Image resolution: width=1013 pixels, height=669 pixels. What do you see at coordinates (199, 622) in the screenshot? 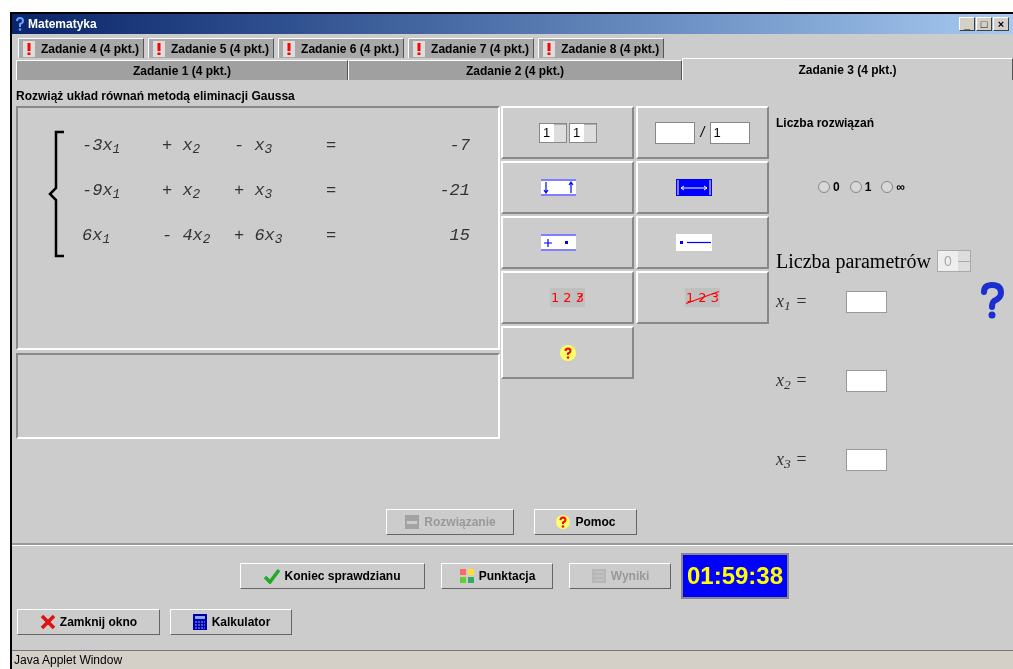
I see `calculator-icon` at bounding box center [199, 622].